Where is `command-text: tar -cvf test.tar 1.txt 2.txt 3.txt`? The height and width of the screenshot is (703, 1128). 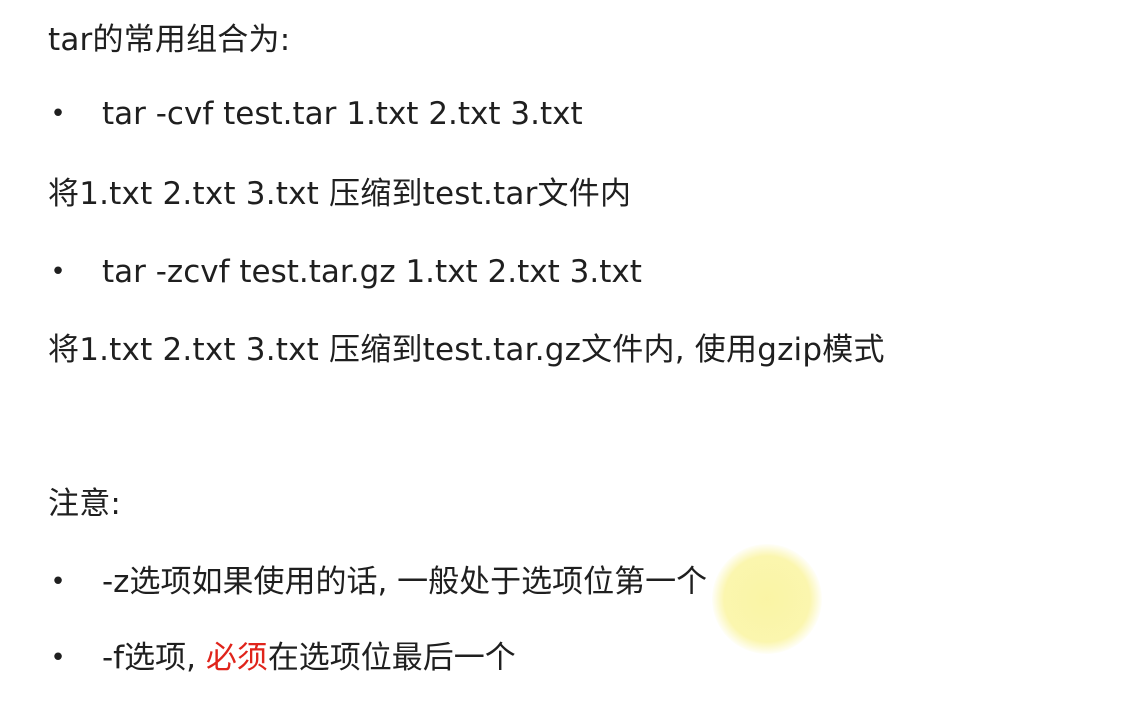
command-text: tar -cvf test.tar 1.txt 2.txt 3.txt is located at coordinates (342, 114).